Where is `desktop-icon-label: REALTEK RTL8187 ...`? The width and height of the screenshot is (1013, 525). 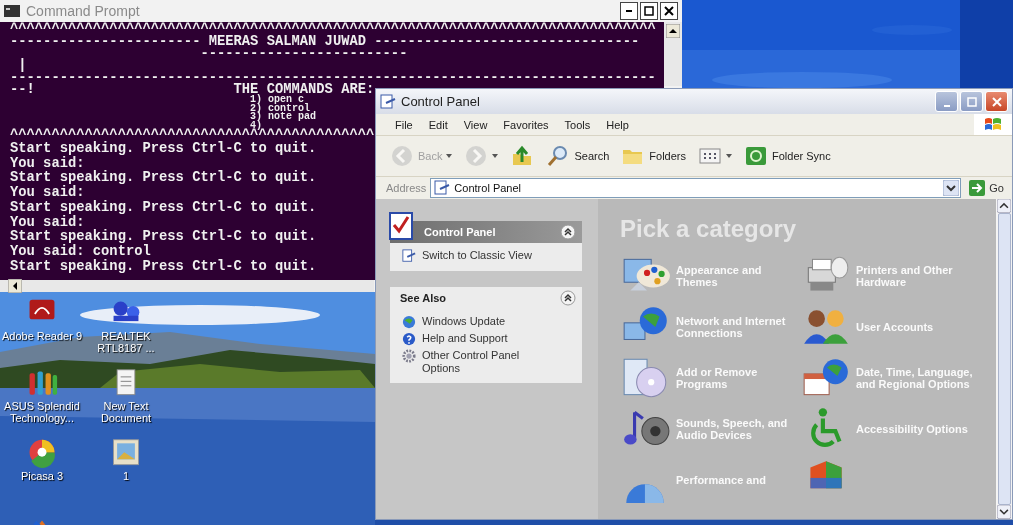 desktop-icon-label: REALTEK RTL8187 ... is located at coordinates (126, 342).